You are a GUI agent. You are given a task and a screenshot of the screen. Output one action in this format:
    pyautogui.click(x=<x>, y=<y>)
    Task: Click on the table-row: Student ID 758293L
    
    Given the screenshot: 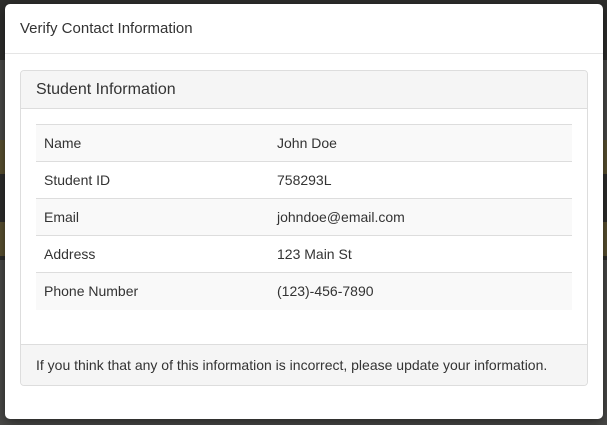 What is the action you would take?
    pyautogui.click(x=304, y=180)
    